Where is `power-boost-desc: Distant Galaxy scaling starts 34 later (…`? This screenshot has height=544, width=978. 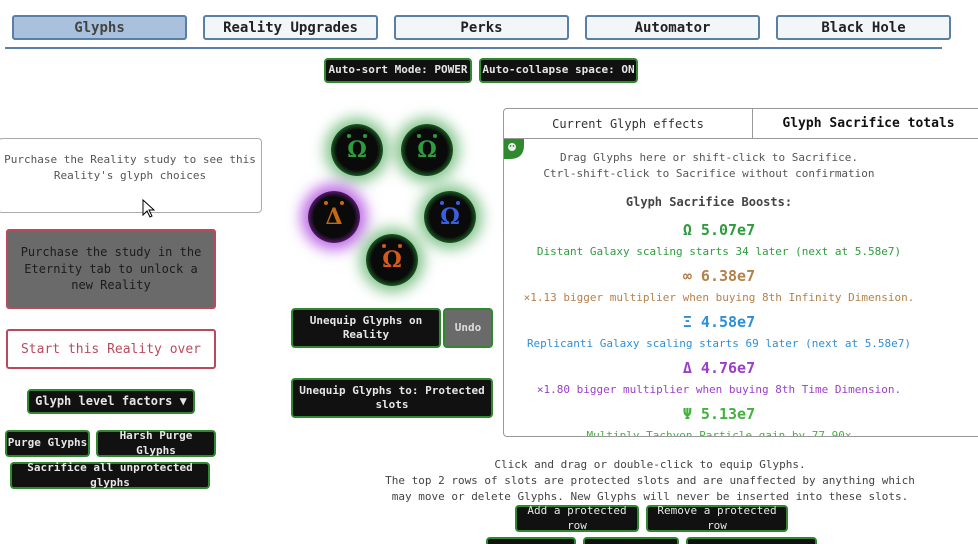
power-boost-desc: Distant Galaxy scaling starts 34 later (… is located at coordinates (719, 251).